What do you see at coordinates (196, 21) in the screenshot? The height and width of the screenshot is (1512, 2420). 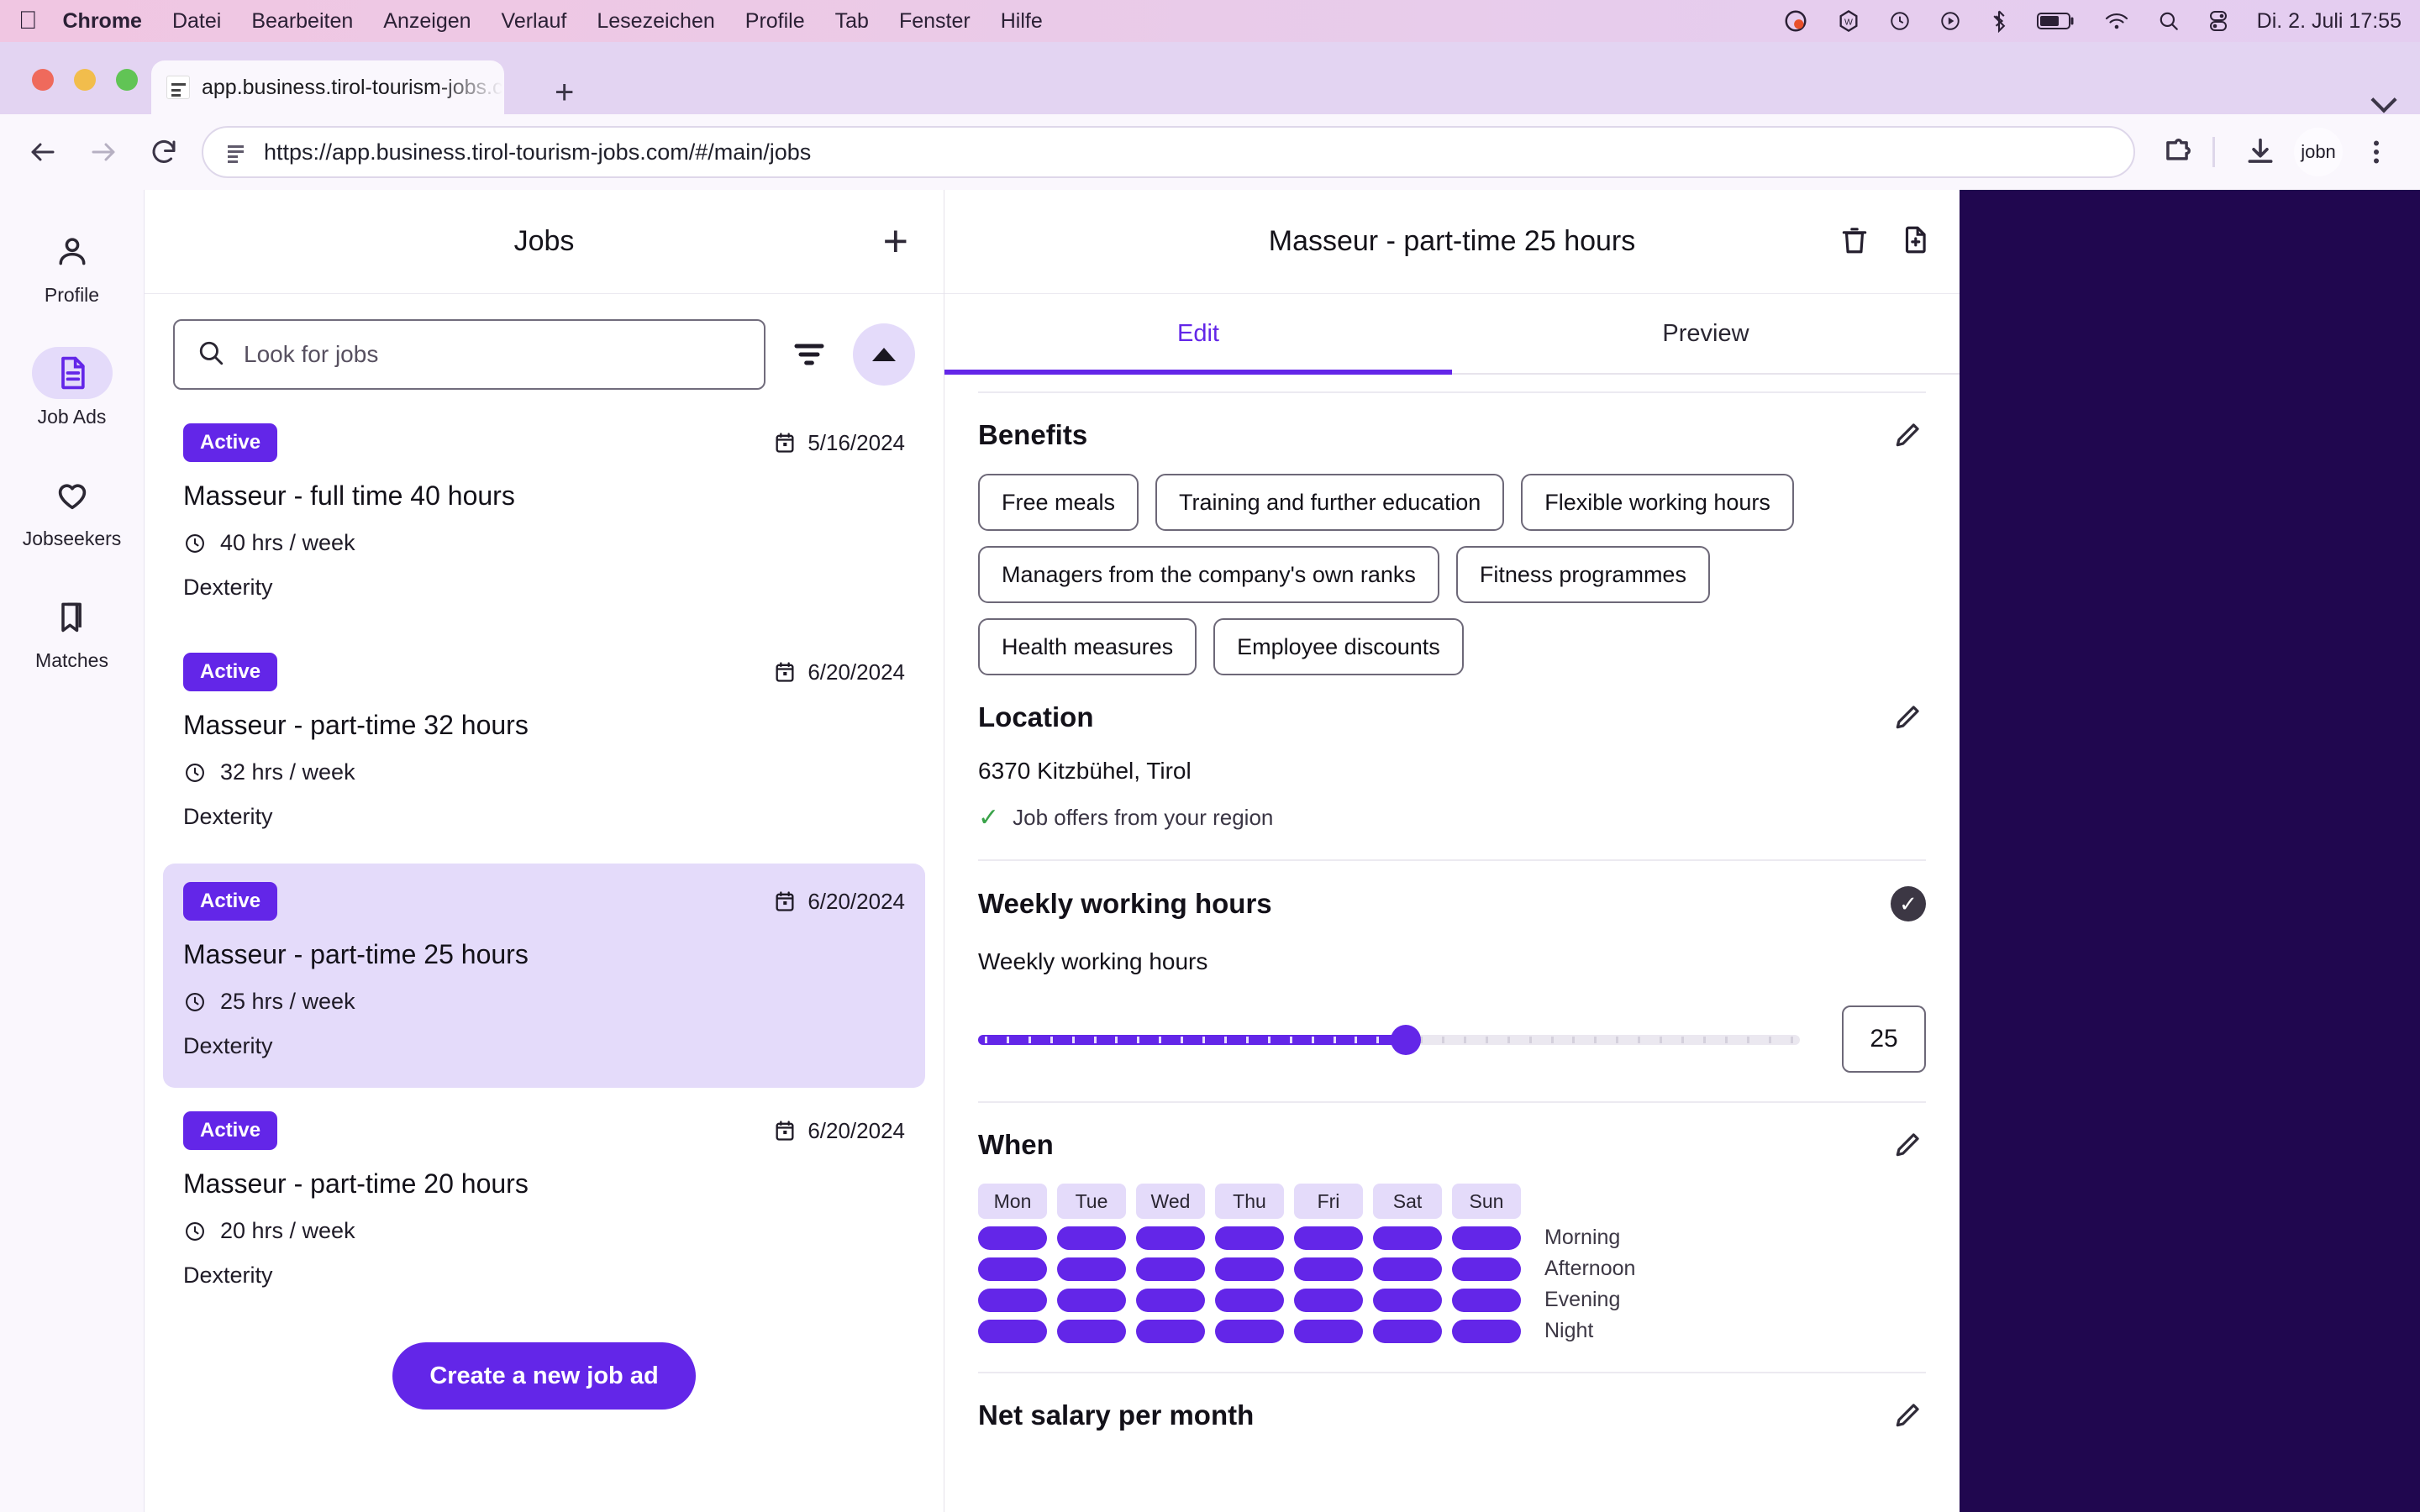 I see `menu-item-datei: Datei` at bounding box center [196, 21].